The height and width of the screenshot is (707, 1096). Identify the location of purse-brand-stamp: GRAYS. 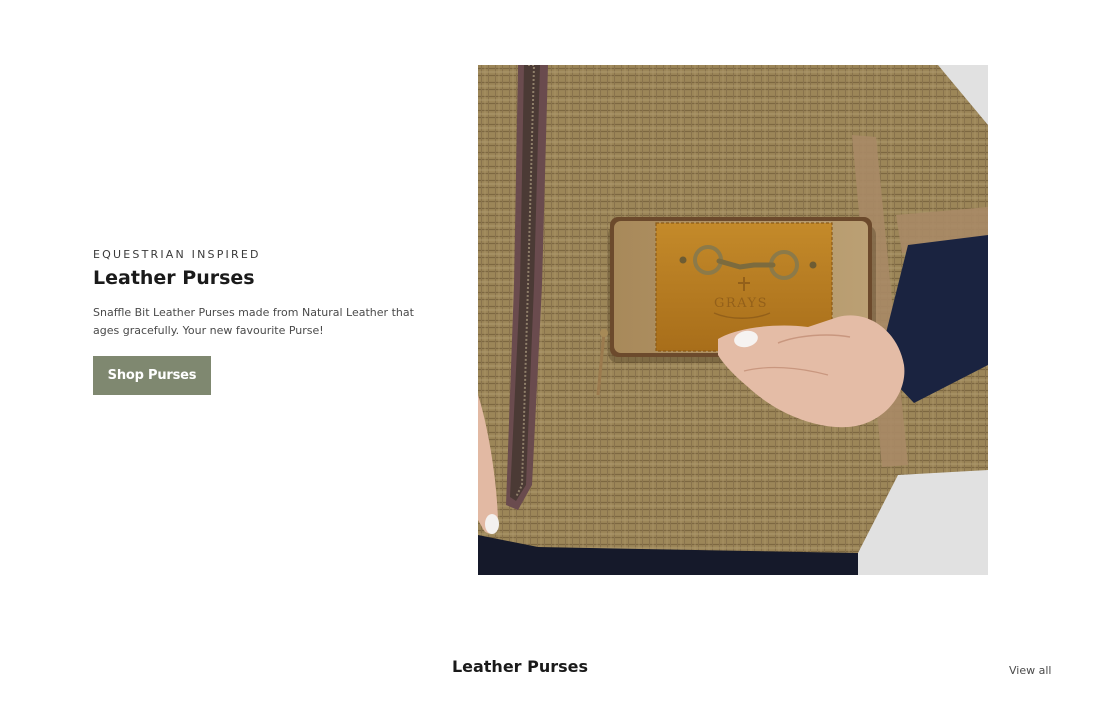
(741, 303).